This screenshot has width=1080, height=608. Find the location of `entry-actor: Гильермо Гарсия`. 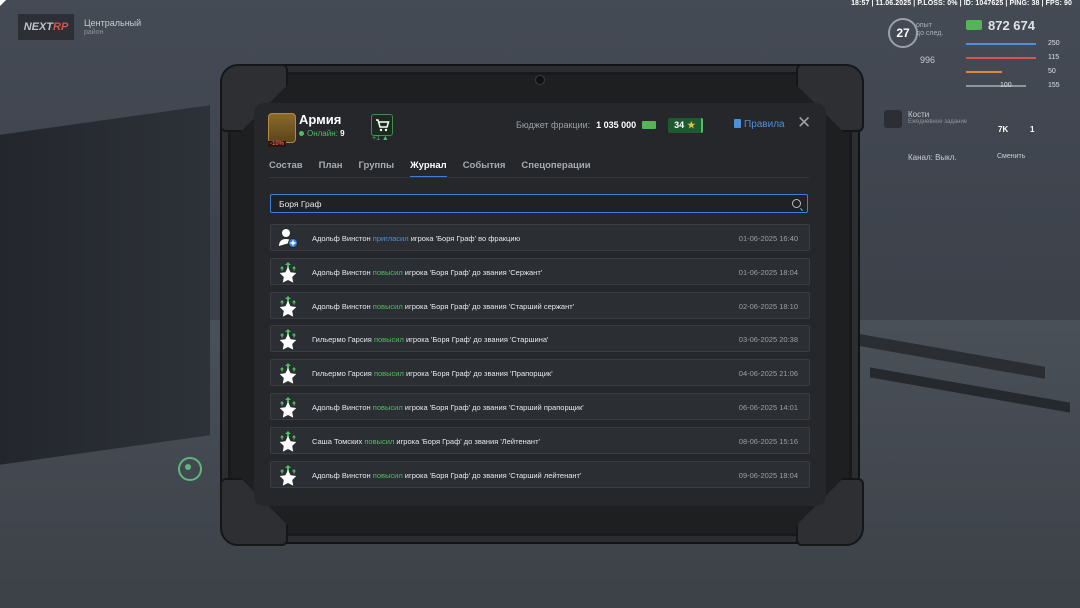

entry-actor: Гильермо Гарсия is located at coordinates (342, 374).